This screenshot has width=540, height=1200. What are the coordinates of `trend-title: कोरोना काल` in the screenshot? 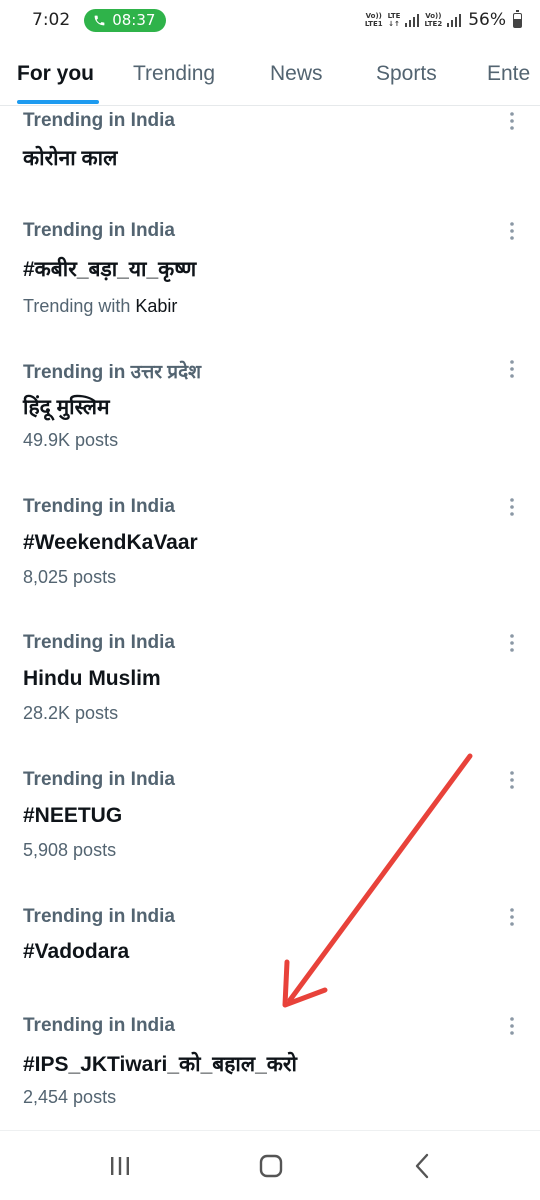 It's located at (70, 158).